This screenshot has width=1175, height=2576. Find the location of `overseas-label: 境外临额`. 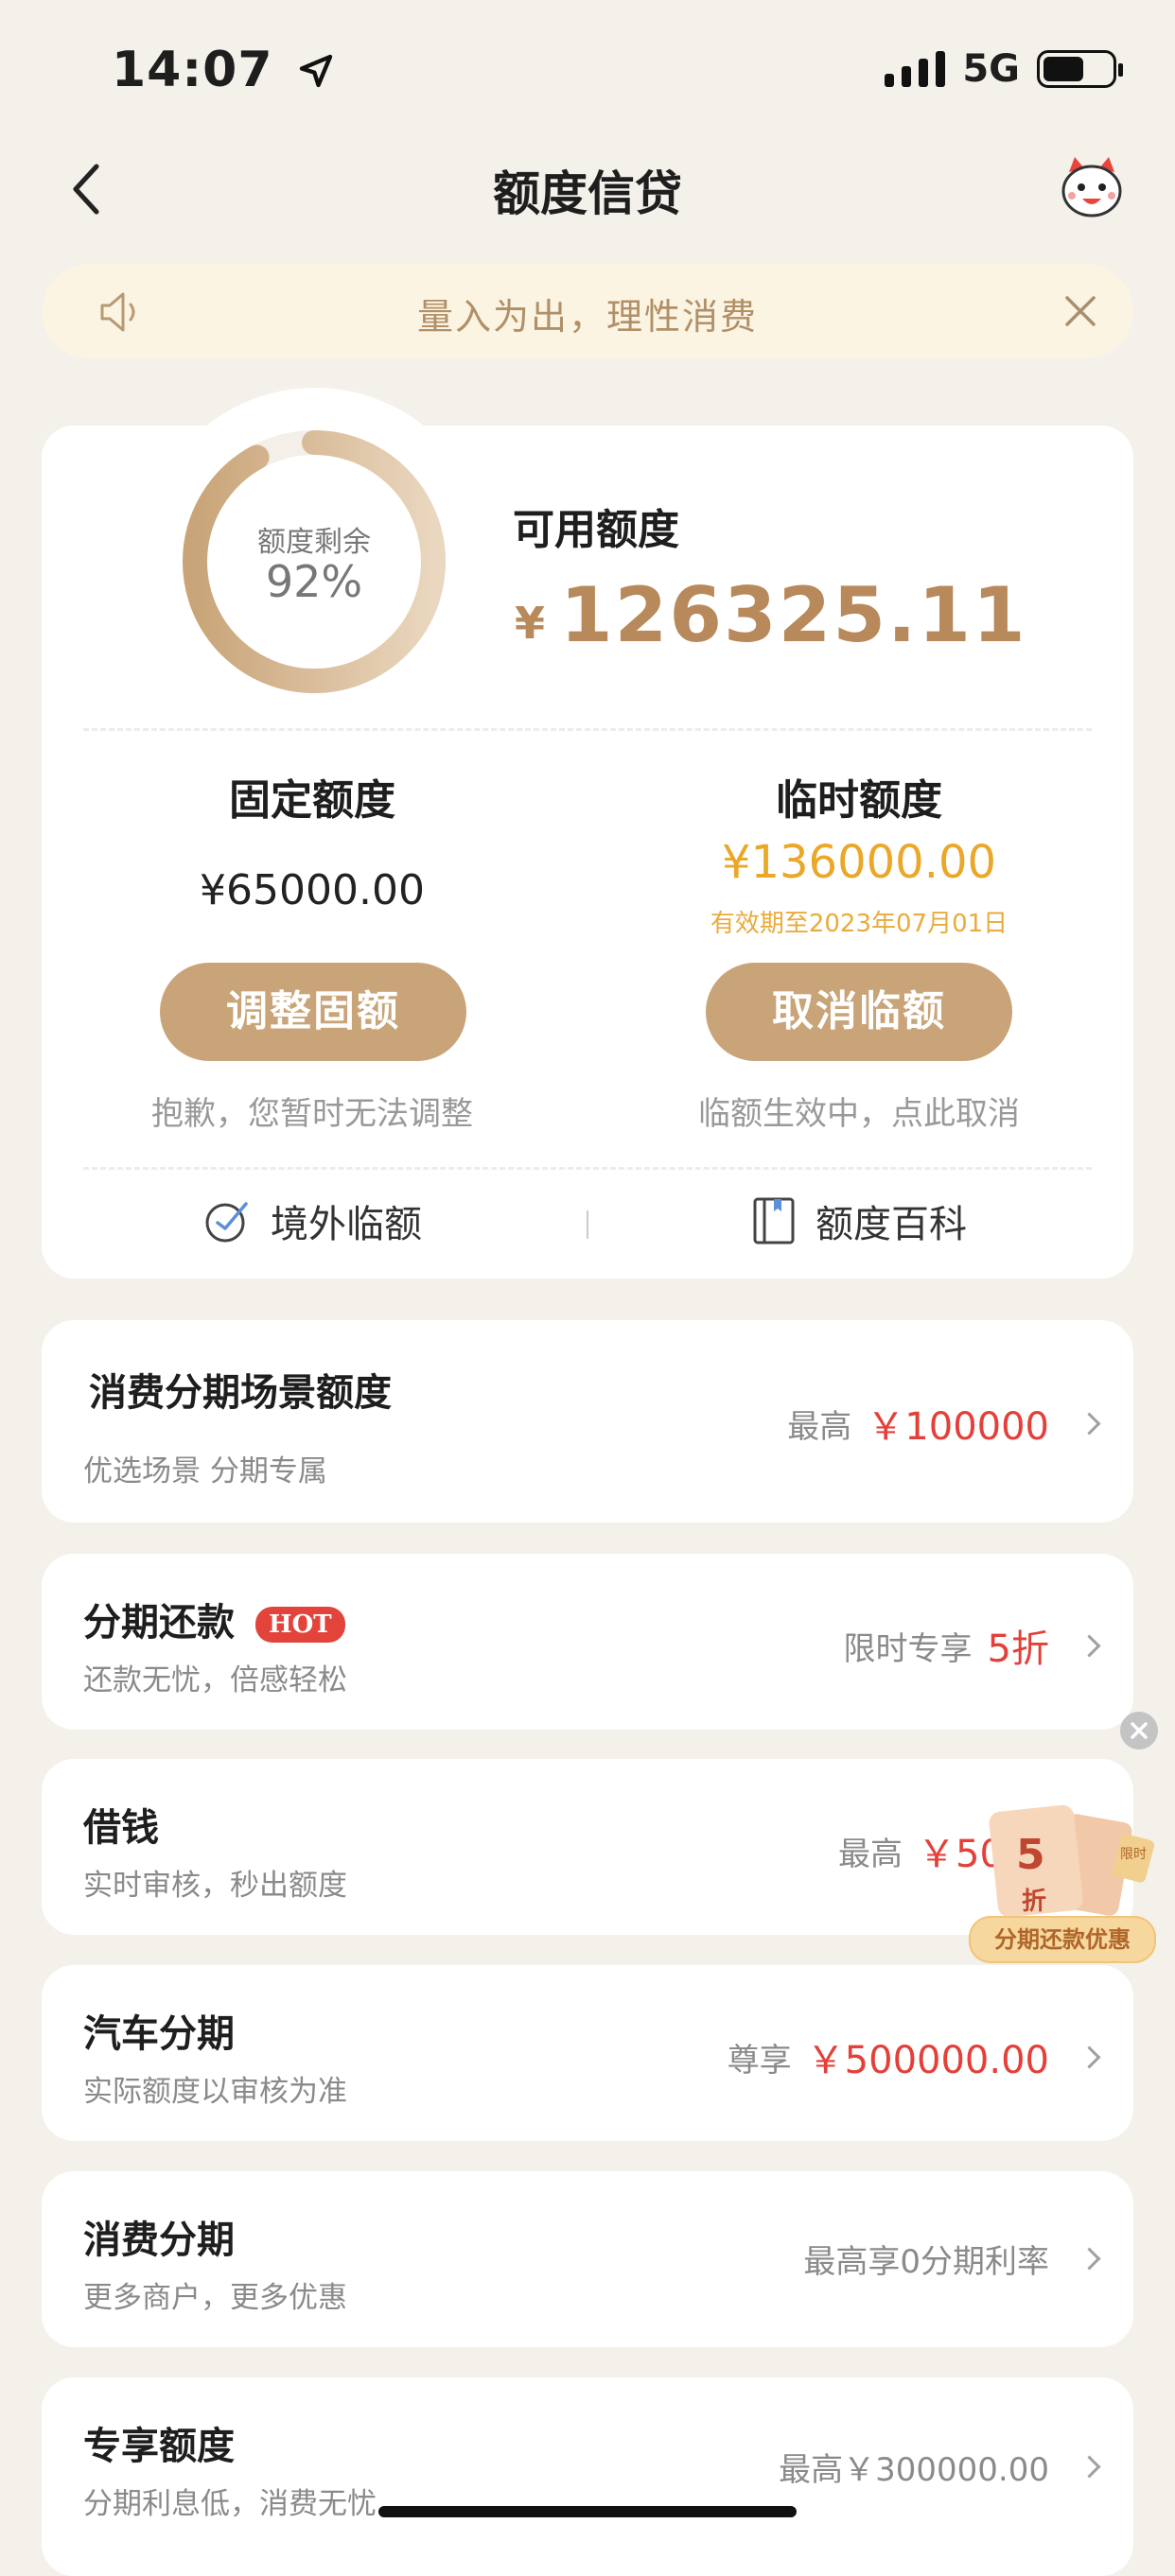

overseas-label: 境外临额 is located at coordinates (346, 1224).